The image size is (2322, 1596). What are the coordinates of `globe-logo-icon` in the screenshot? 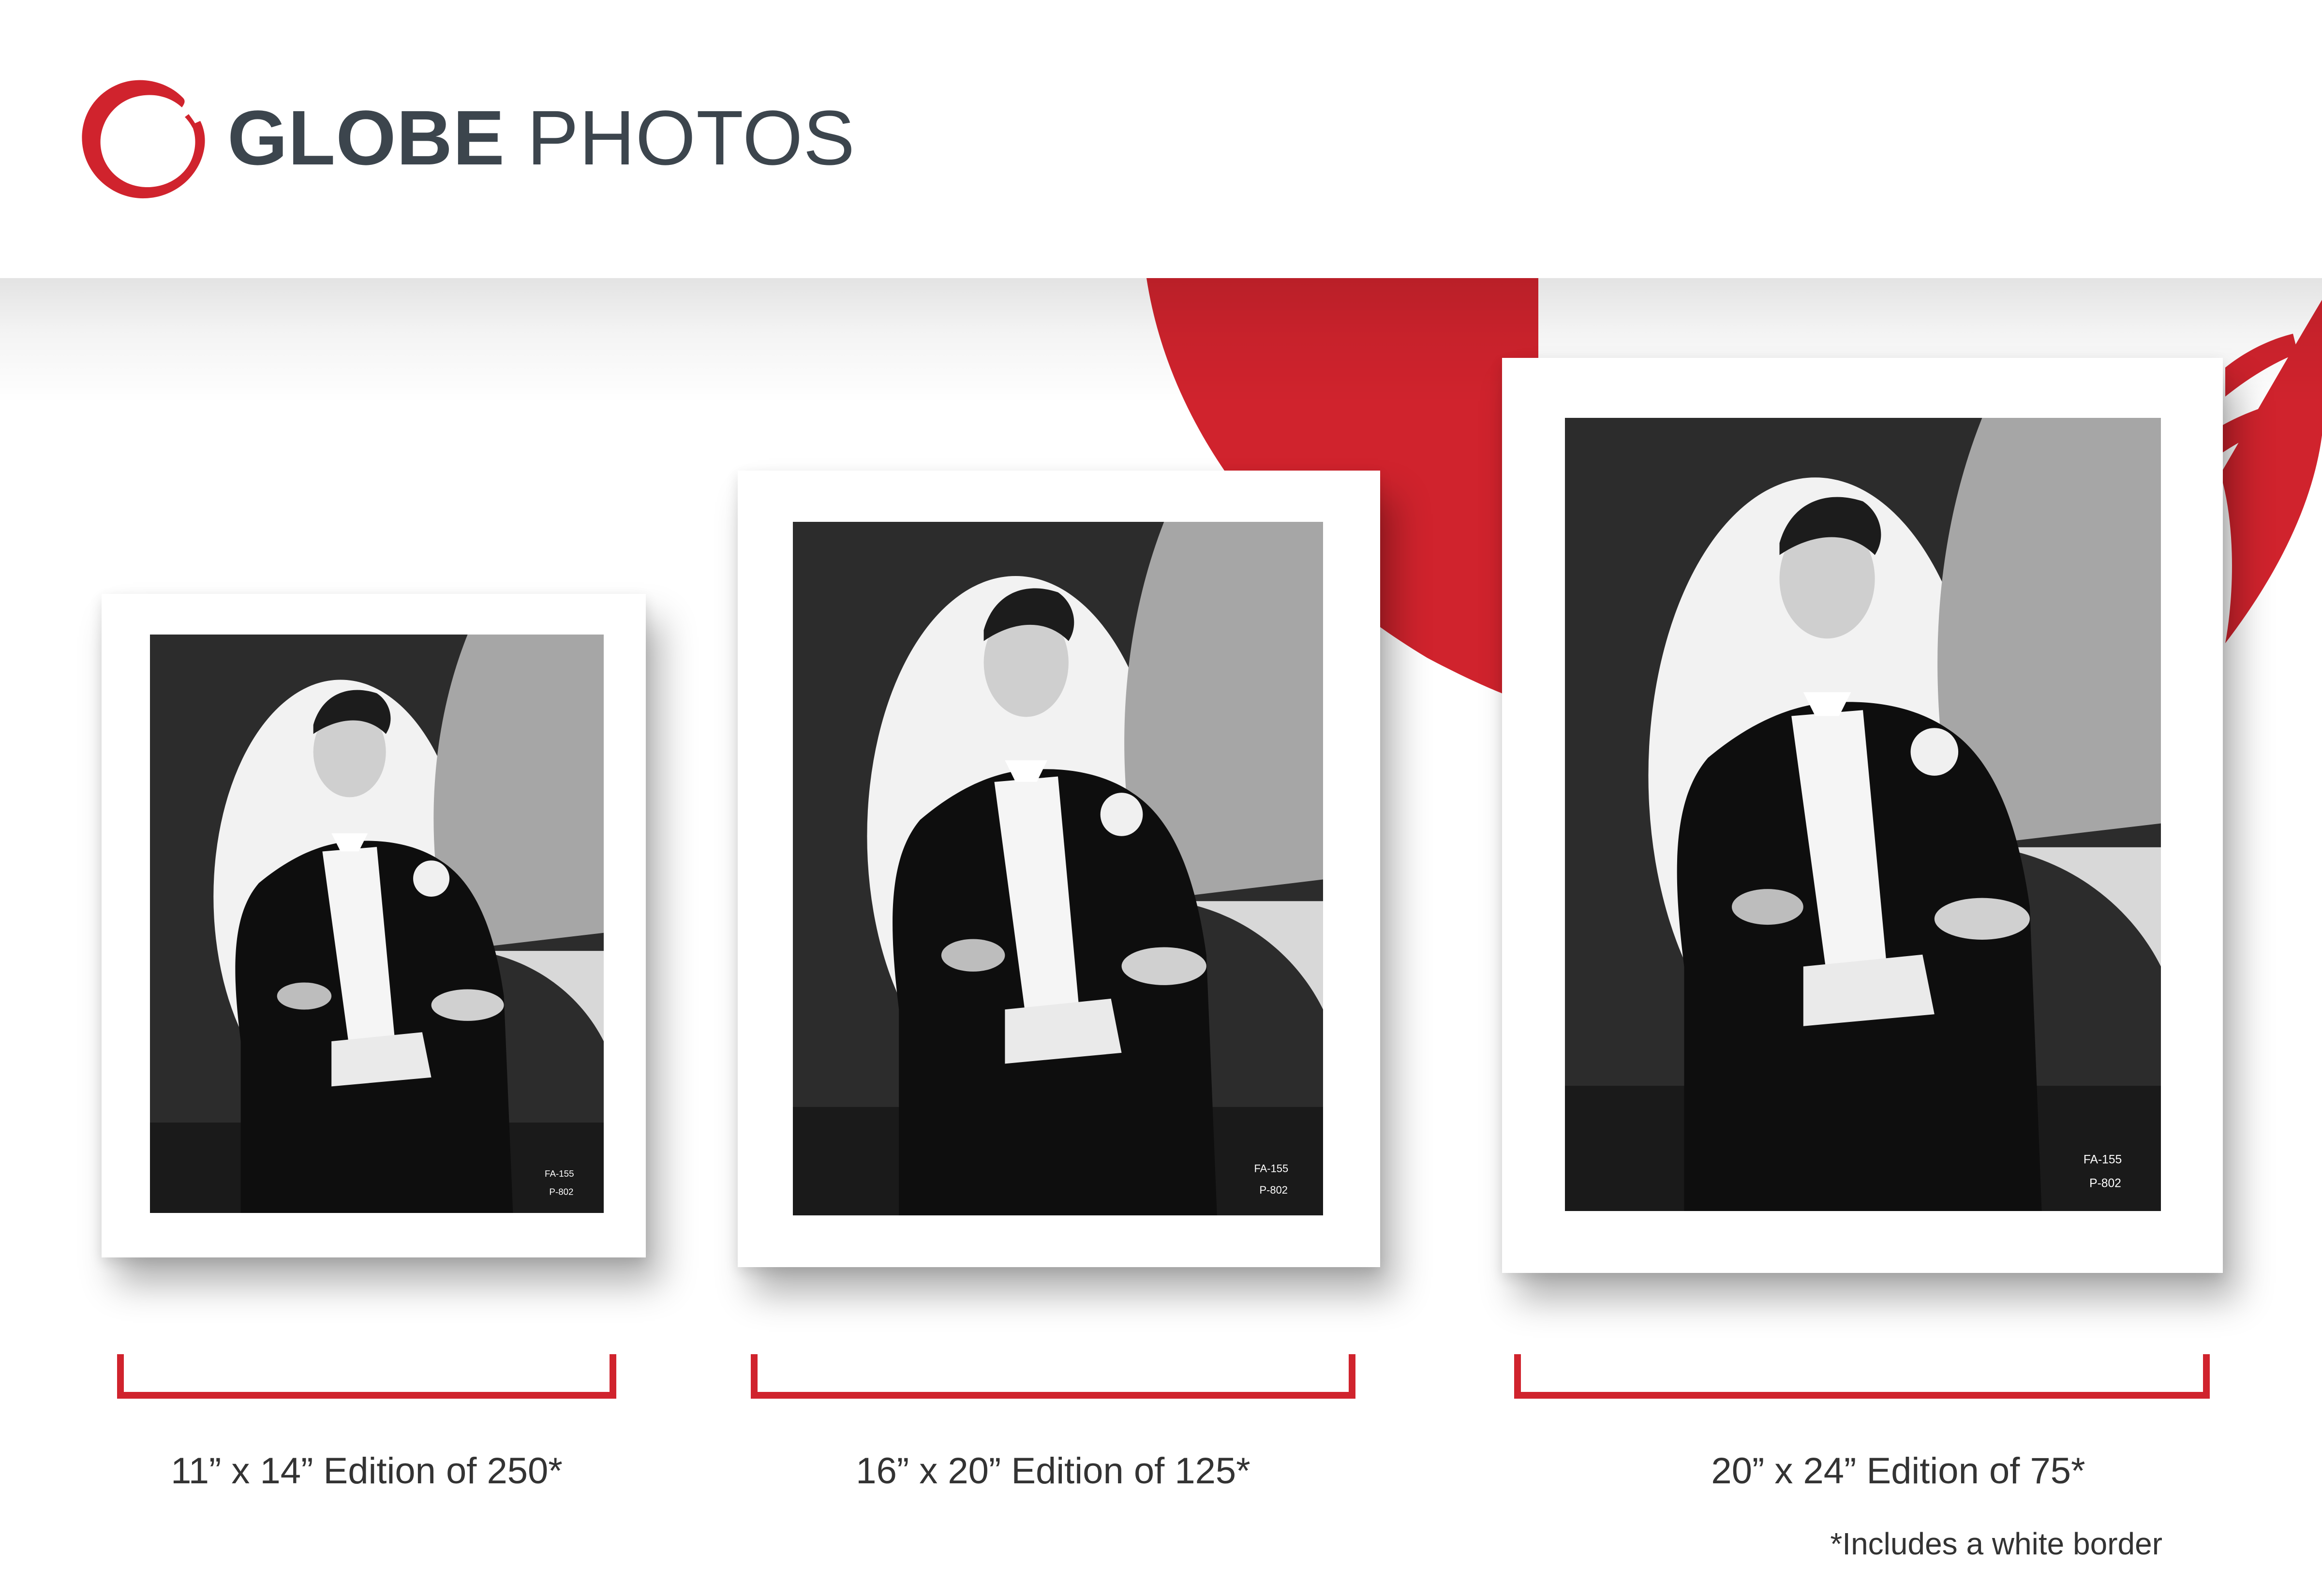 It's located at (143, 138).